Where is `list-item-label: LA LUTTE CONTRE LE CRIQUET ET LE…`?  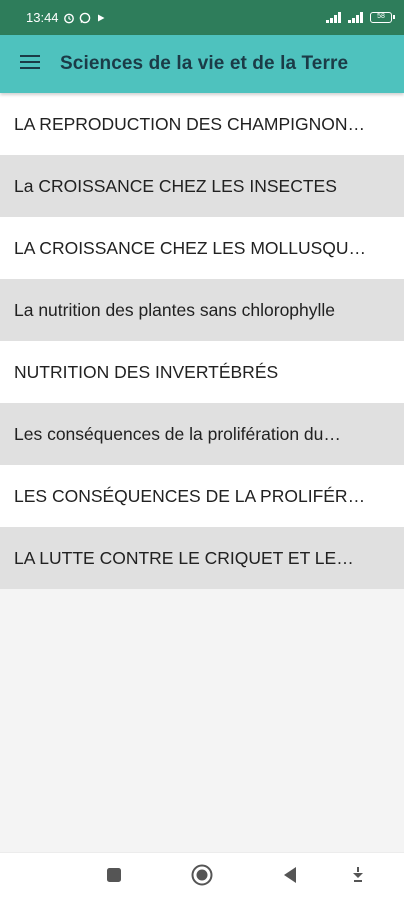 list-item-label: LA LUTTE CONTRE LE CRIQUET ET LE… is located at coordinates (184, 557).